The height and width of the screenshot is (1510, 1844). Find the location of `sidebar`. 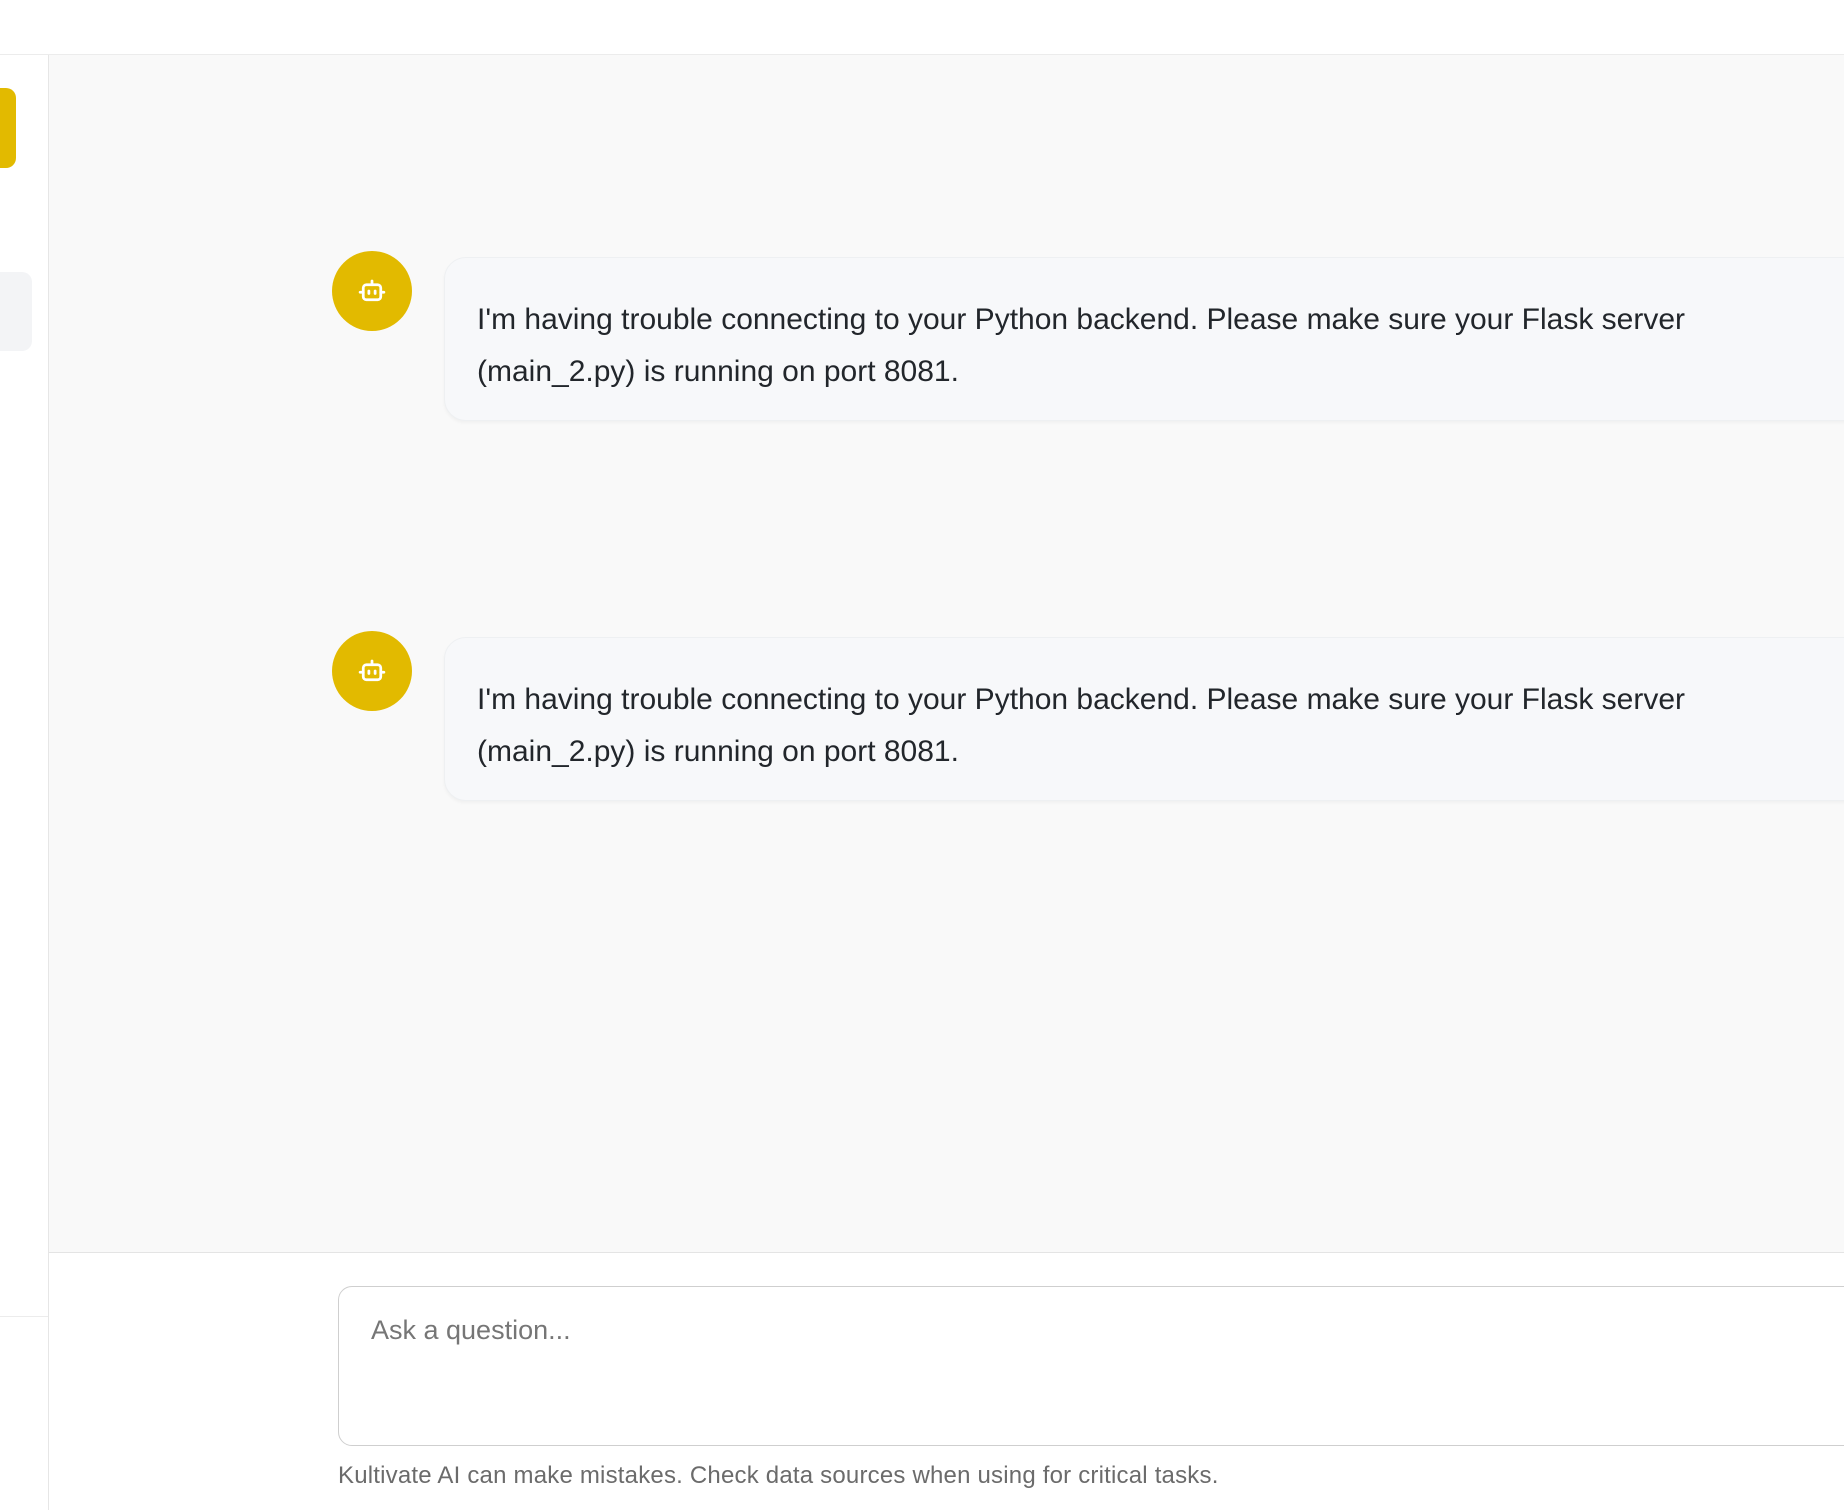

sidebar is located at coordinates (24, 782).